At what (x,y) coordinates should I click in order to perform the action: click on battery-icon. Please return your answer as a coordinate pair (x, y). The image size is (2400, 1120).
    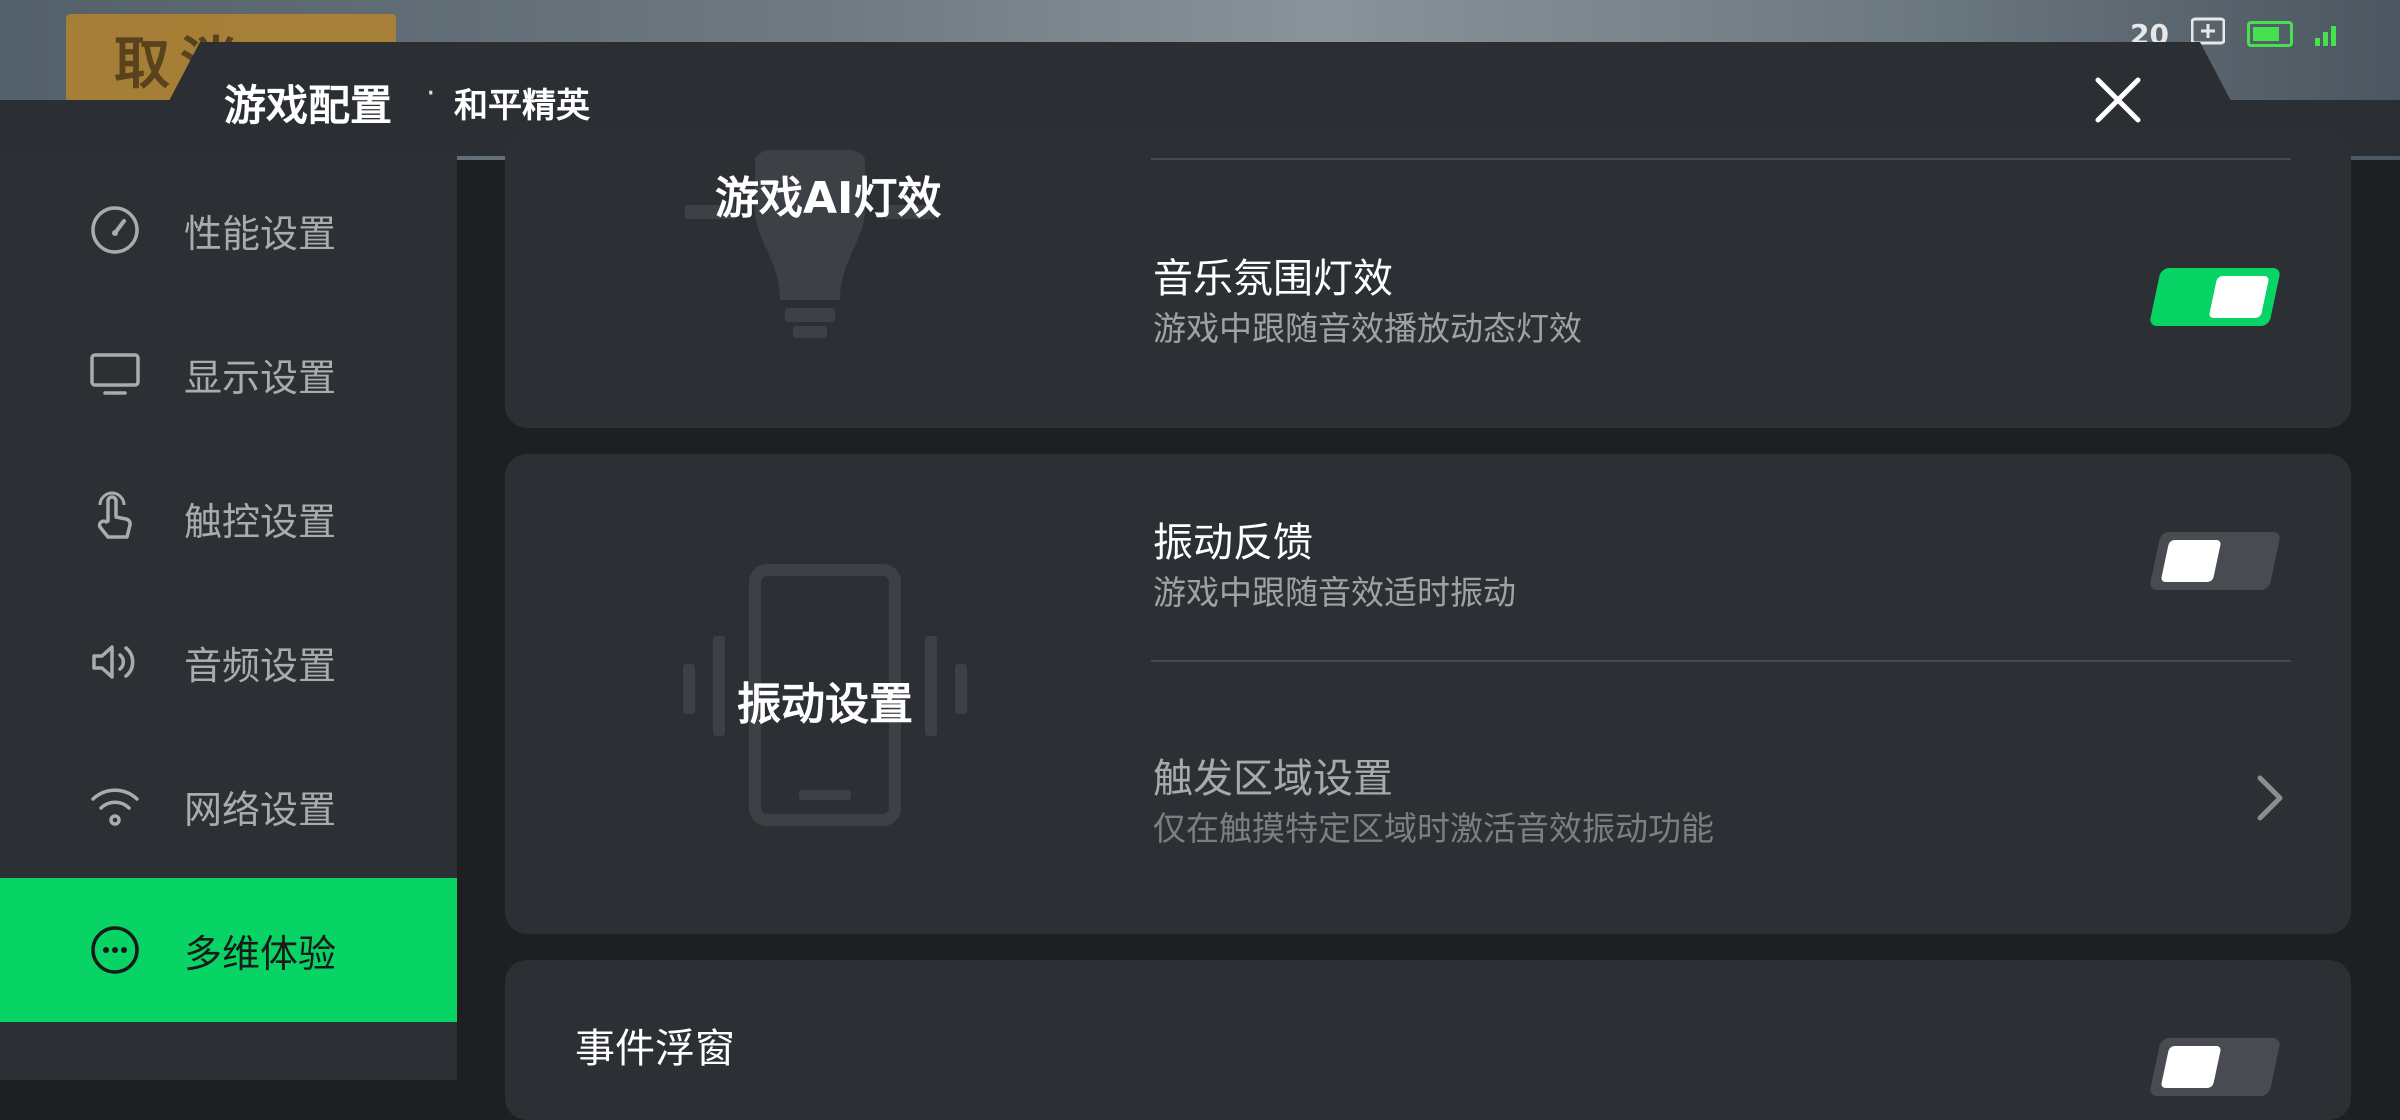
    Looking at the image, I should click on (2270, 34).